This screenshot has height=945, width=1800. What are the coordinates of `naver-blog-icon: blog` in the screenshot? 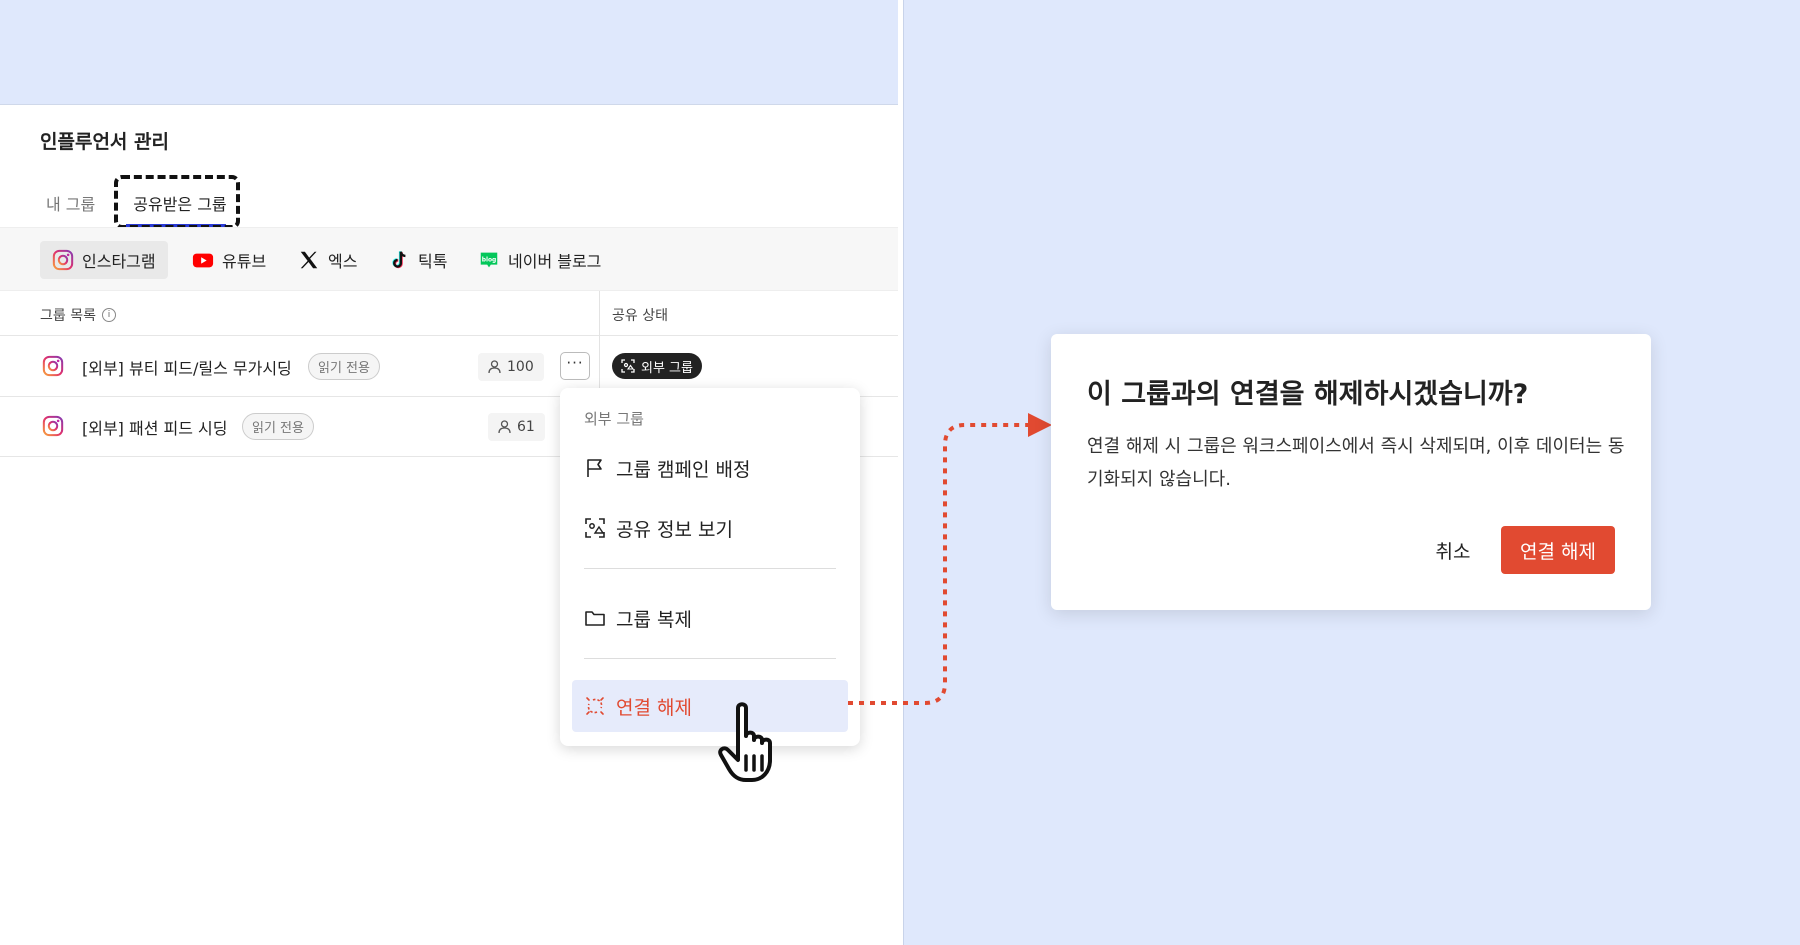 It's located at (489, 260).